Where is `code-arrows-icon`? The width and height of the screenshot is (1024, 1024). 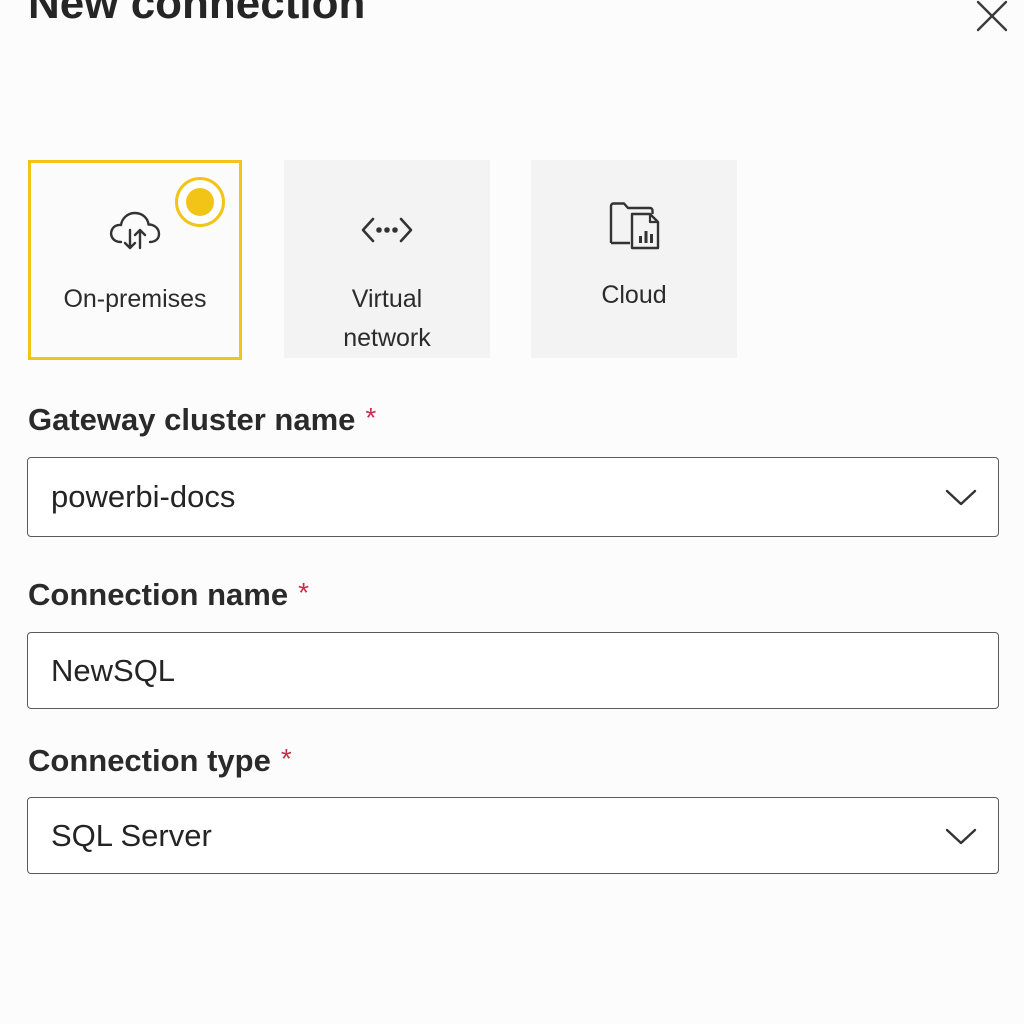
code-arrows-icon is located at coordinates (387, 230).